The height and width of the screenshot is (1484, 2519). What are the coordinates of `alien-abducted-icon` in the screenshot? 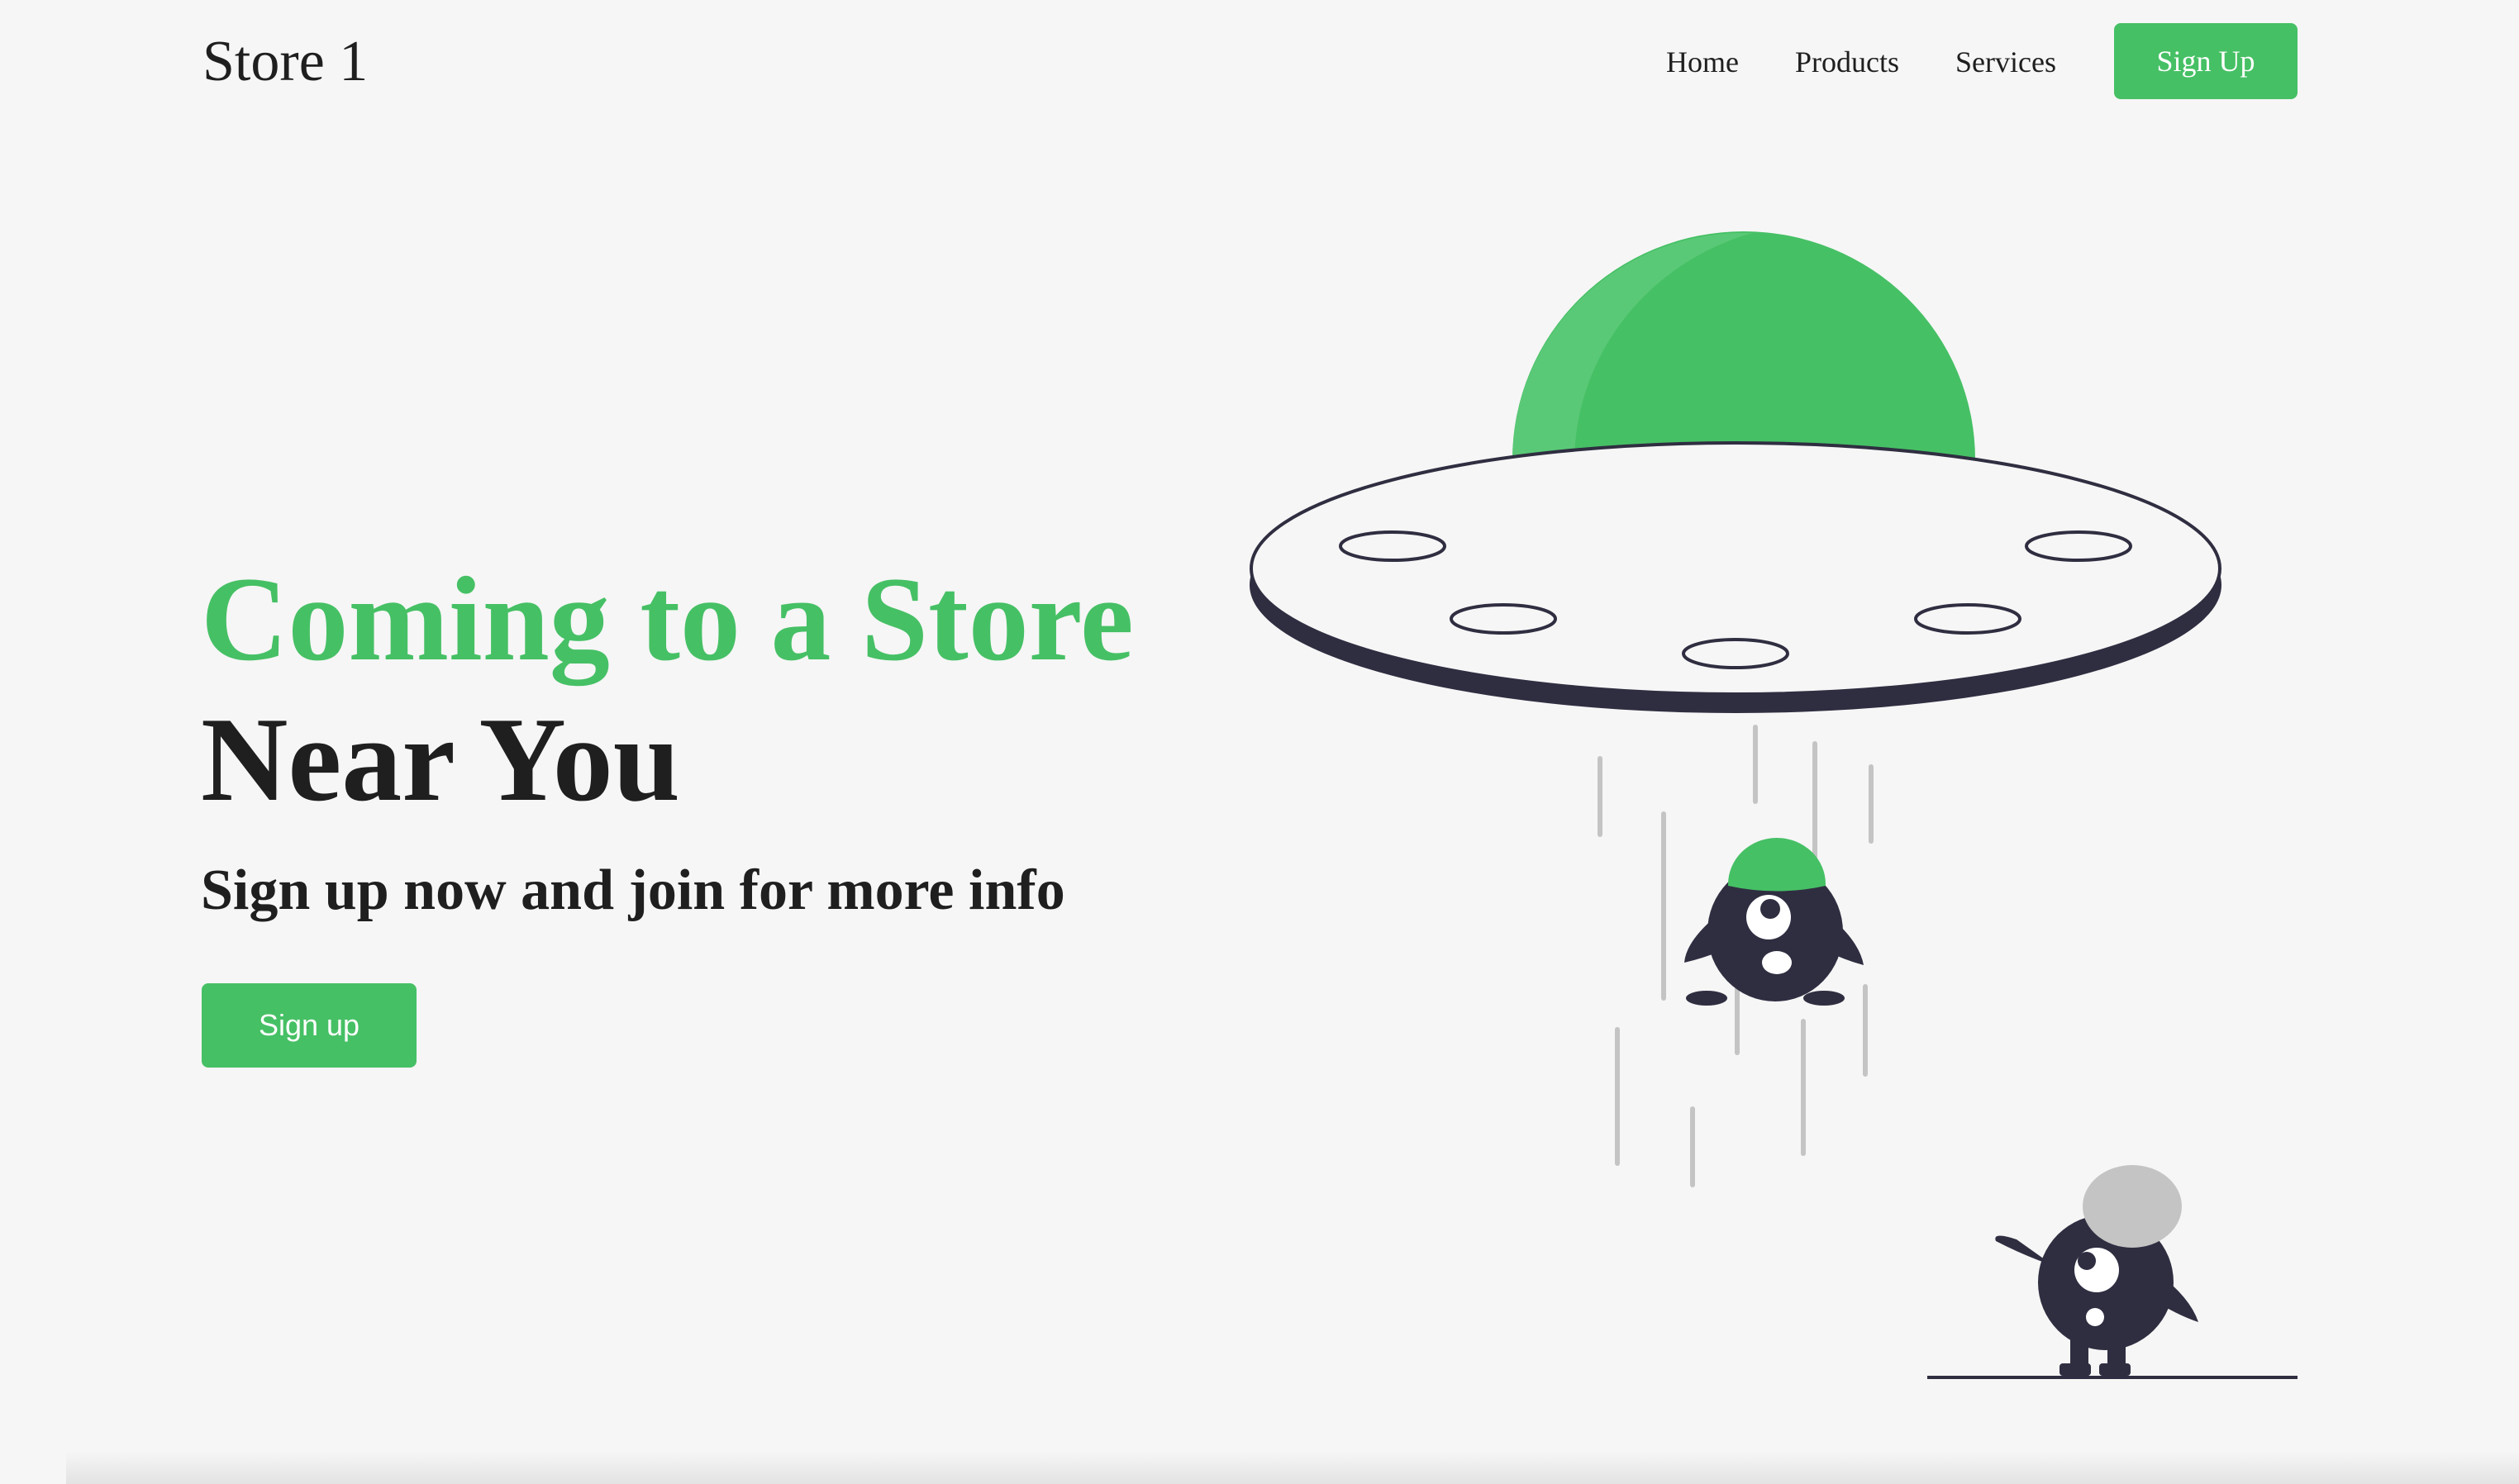 It's located at (1774, 922).